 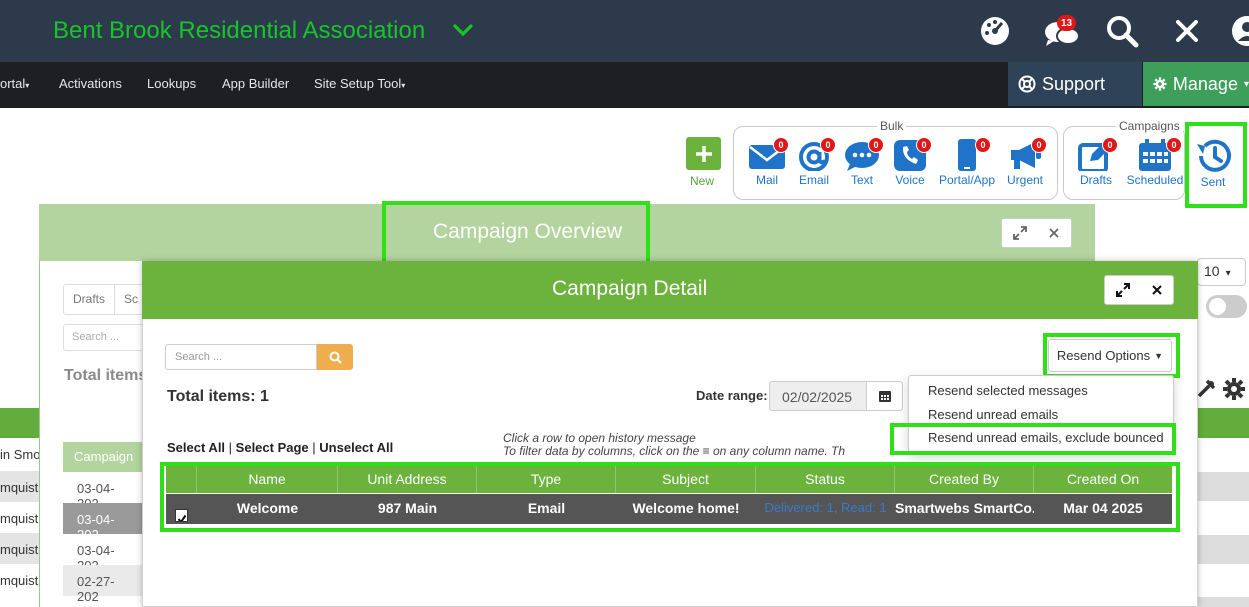 What do you see at coordinates (1155, 180) in the screenshot?
I see `scheduled-label: Scheduled` at bounding box center [1155, 180].